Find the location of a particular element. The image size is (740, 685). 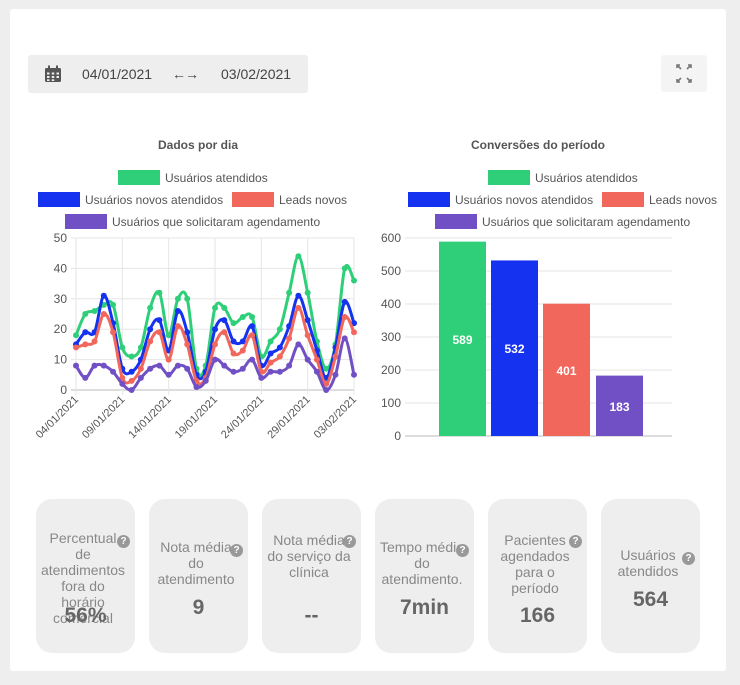

line-chart-legend-label-3: Usuários que solicitaram agendamento is located at coordinates (216, 222).